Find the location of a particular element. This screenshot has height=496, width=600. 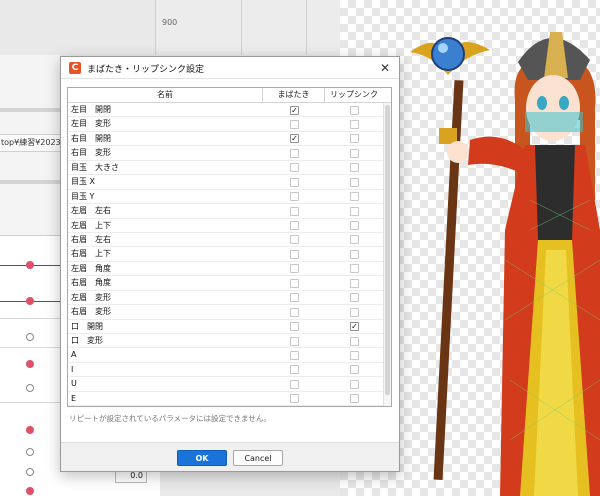

table-row: 左目 開閉 ✓ is located at coordinates (229, 110).